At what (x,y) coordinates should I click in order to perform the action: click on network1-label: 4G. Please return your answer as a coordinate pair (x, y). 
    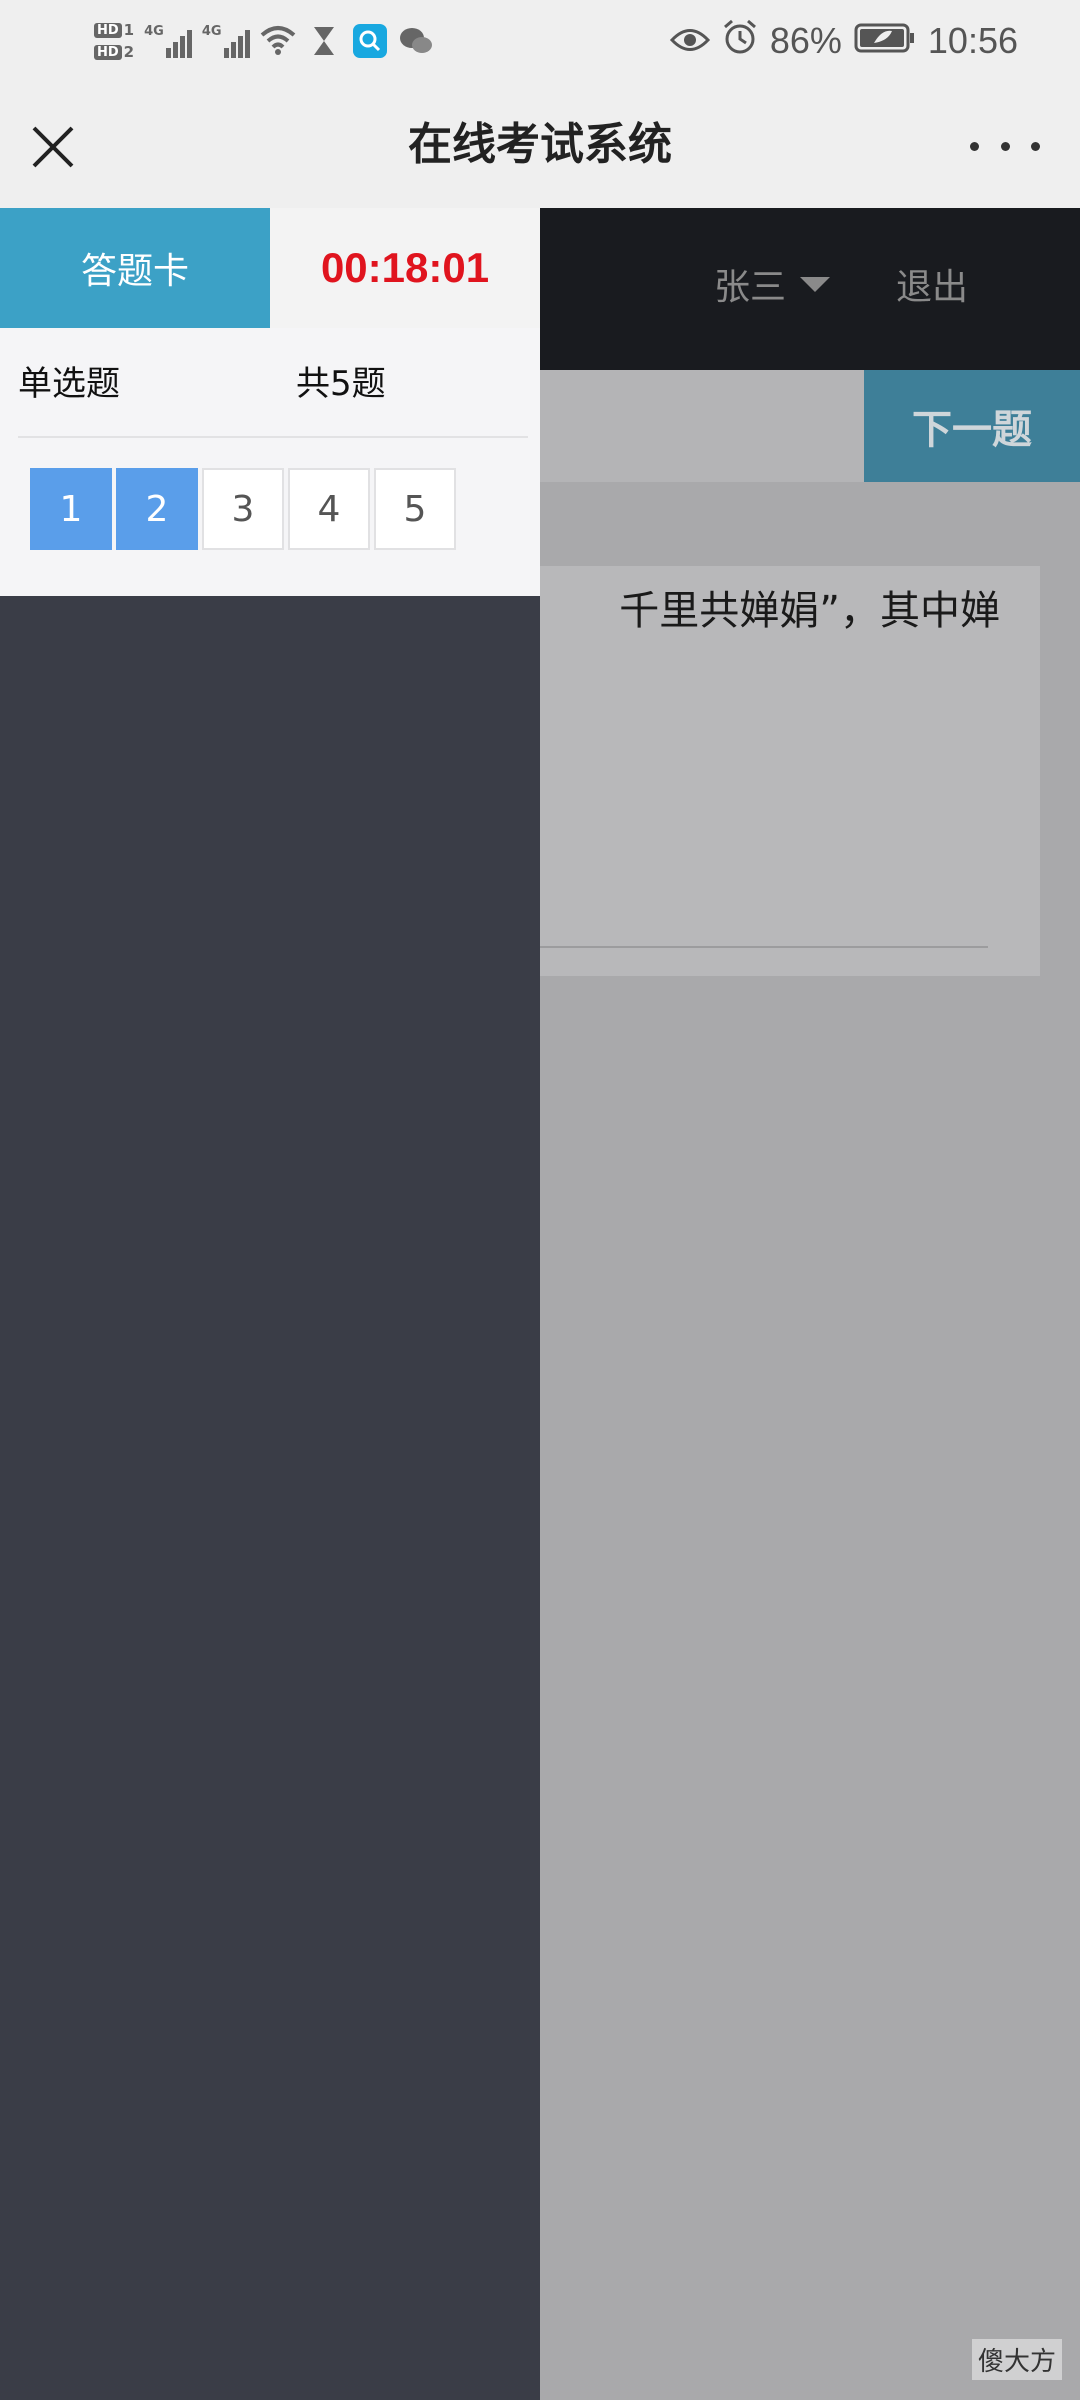
    Looking at the image, I should click on (154, 31).